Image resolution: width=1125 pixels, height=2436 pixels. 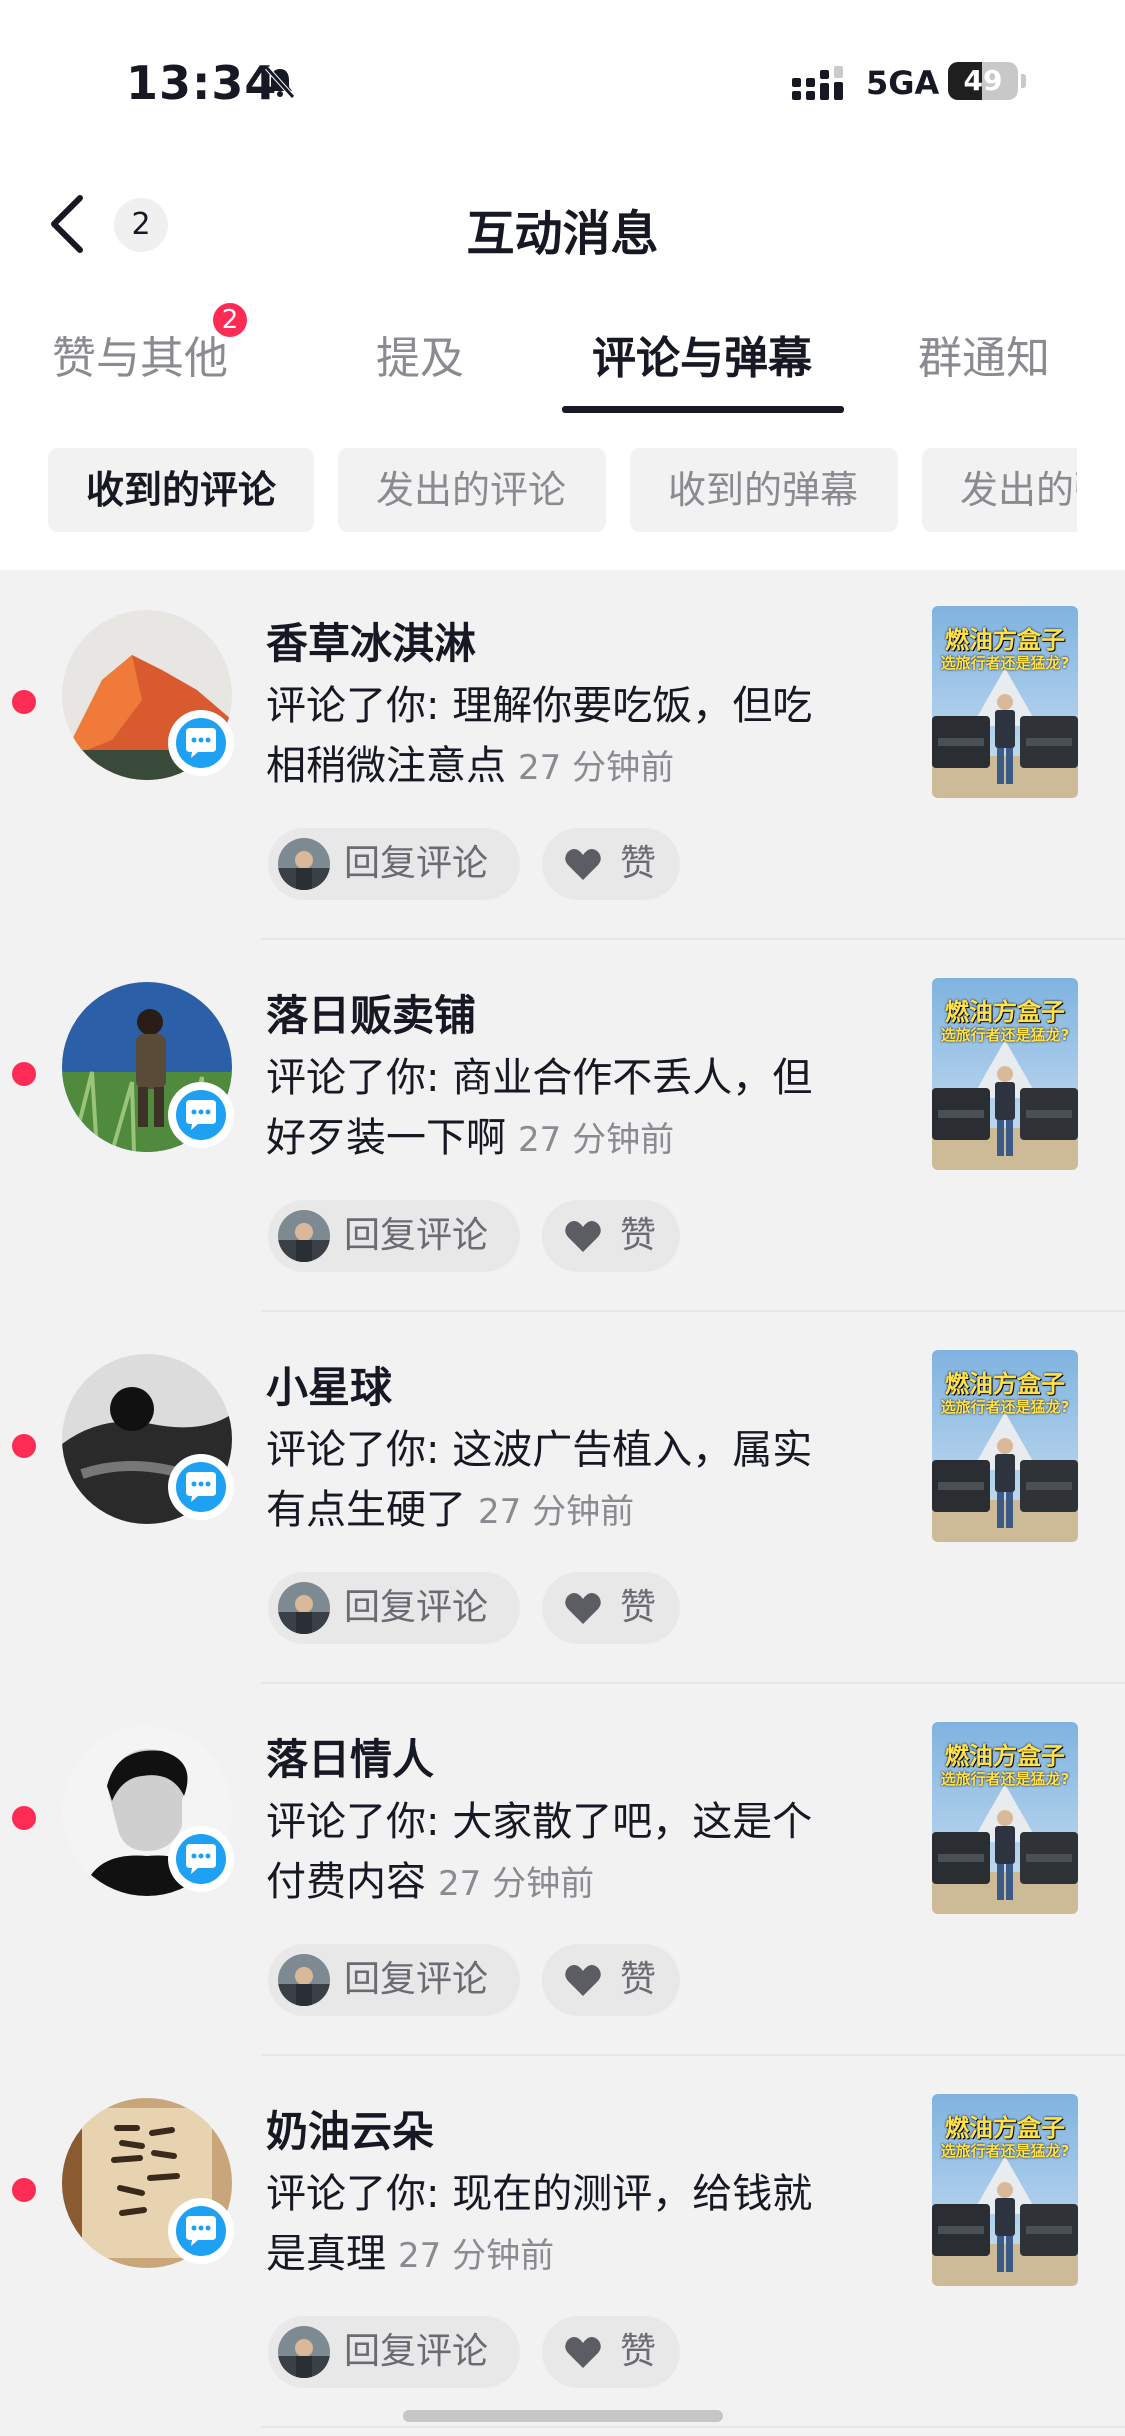 I want to click on tab-mentions: 提及, so click(x=420, y=353).